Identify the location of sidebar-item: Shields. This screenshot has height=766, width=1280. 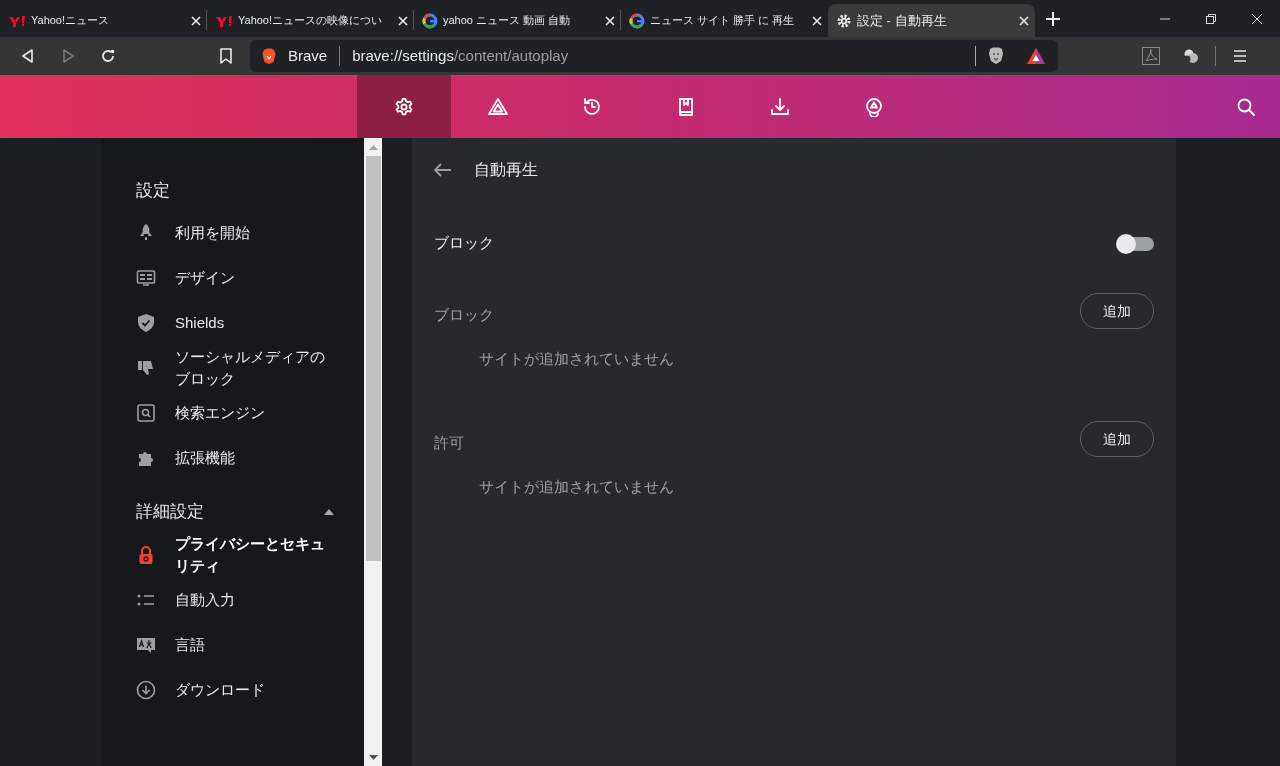
(235, 322).